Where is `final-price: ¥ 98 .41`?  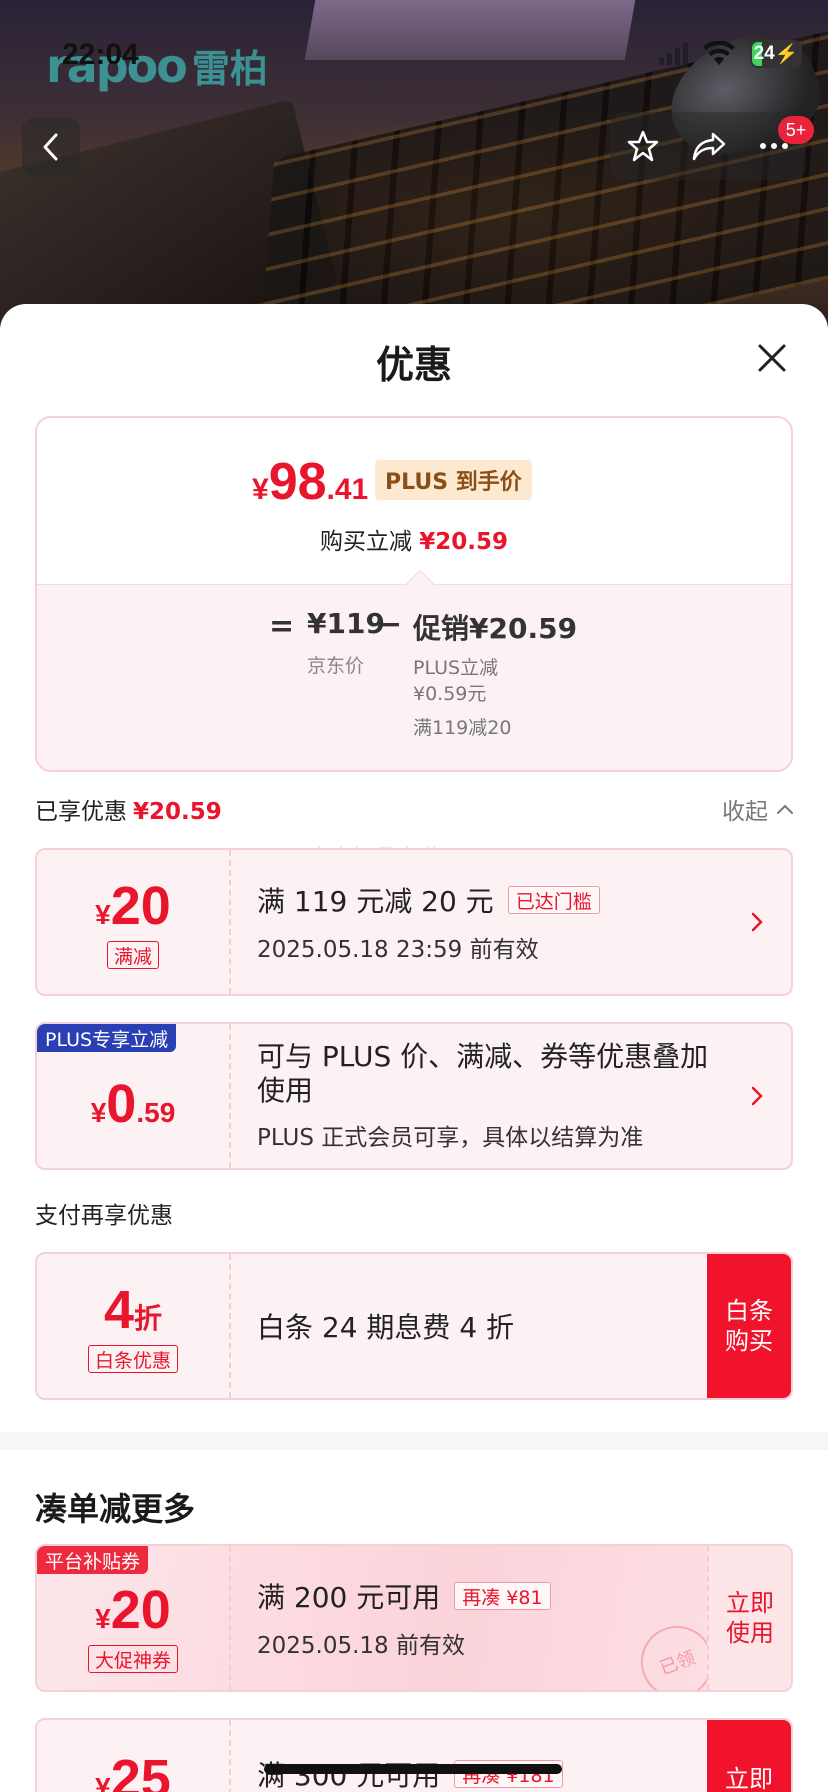
final-price: ¥ 98 .41 is located at coordinates (310, 482).